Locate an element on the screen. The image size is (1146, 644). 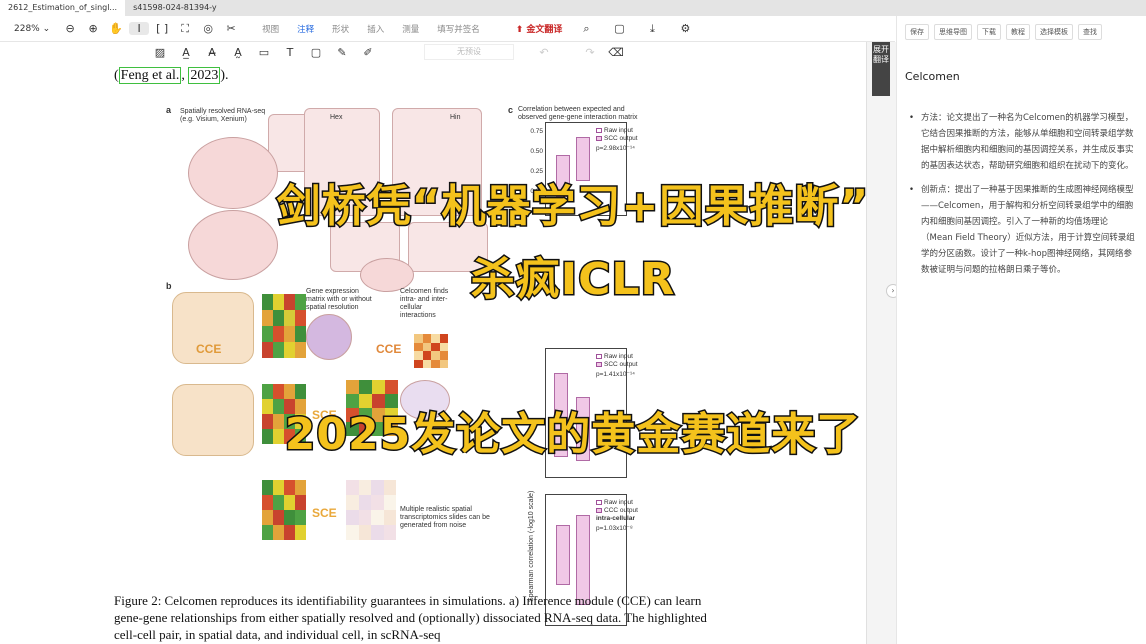
overlay-headline-2: 杀疯ICLR is located at coordinates (572, 280).